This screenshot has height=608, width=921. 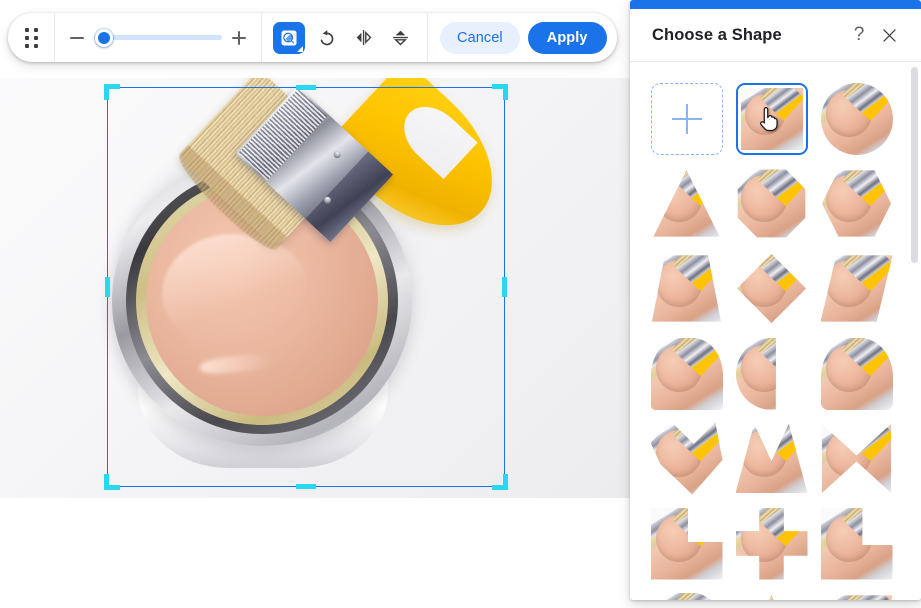 I want to click on panel-header: Choose a Shape ?, so click(x=775, y=35).